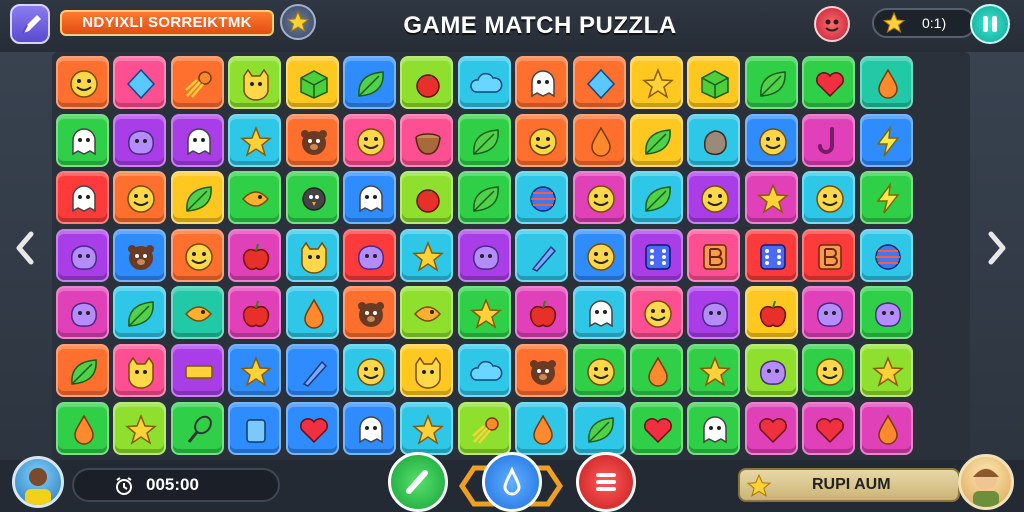  Describe the element at coordinates (25, 248) in the screenshot. I see `scroll-left-button` at that location.